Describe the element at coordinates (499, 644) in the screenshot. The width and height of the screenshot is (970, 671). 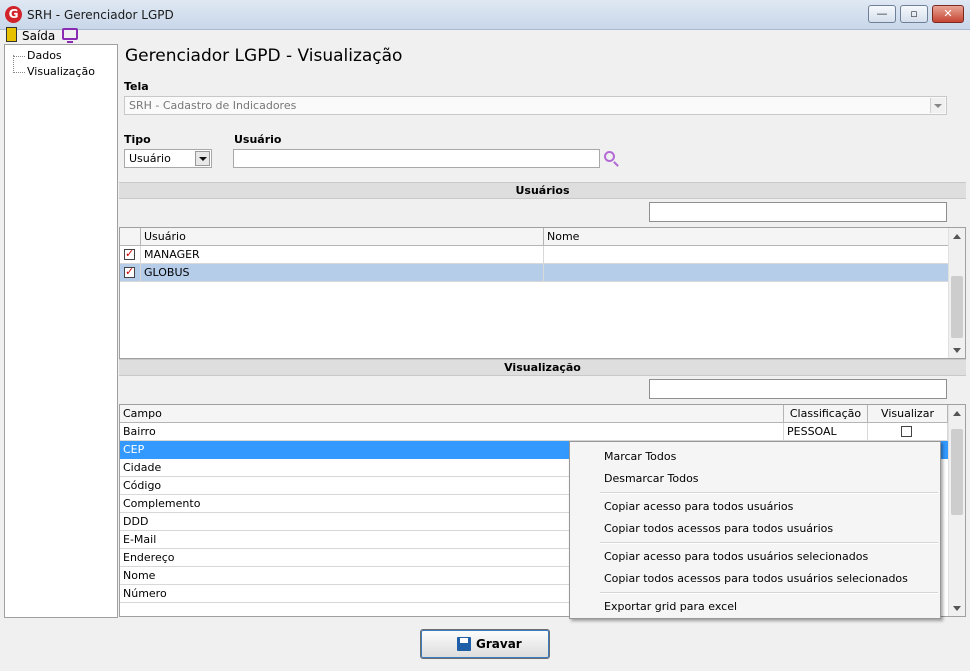
I see `save-button-label: Gravar` at that location.